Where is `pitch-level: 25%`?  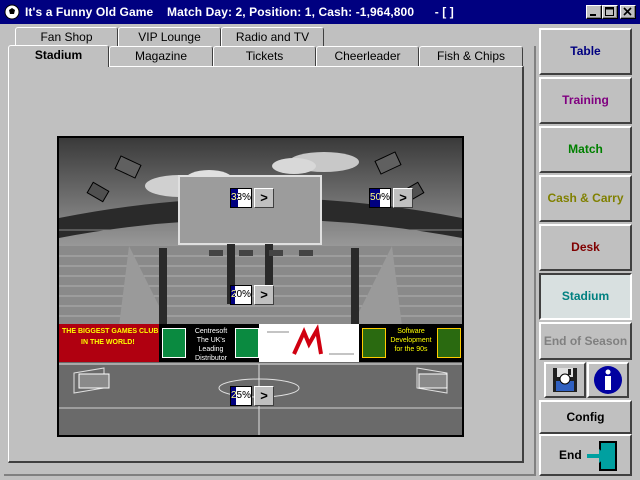
pitch-level: 25% is located at coordinates (241, 396).